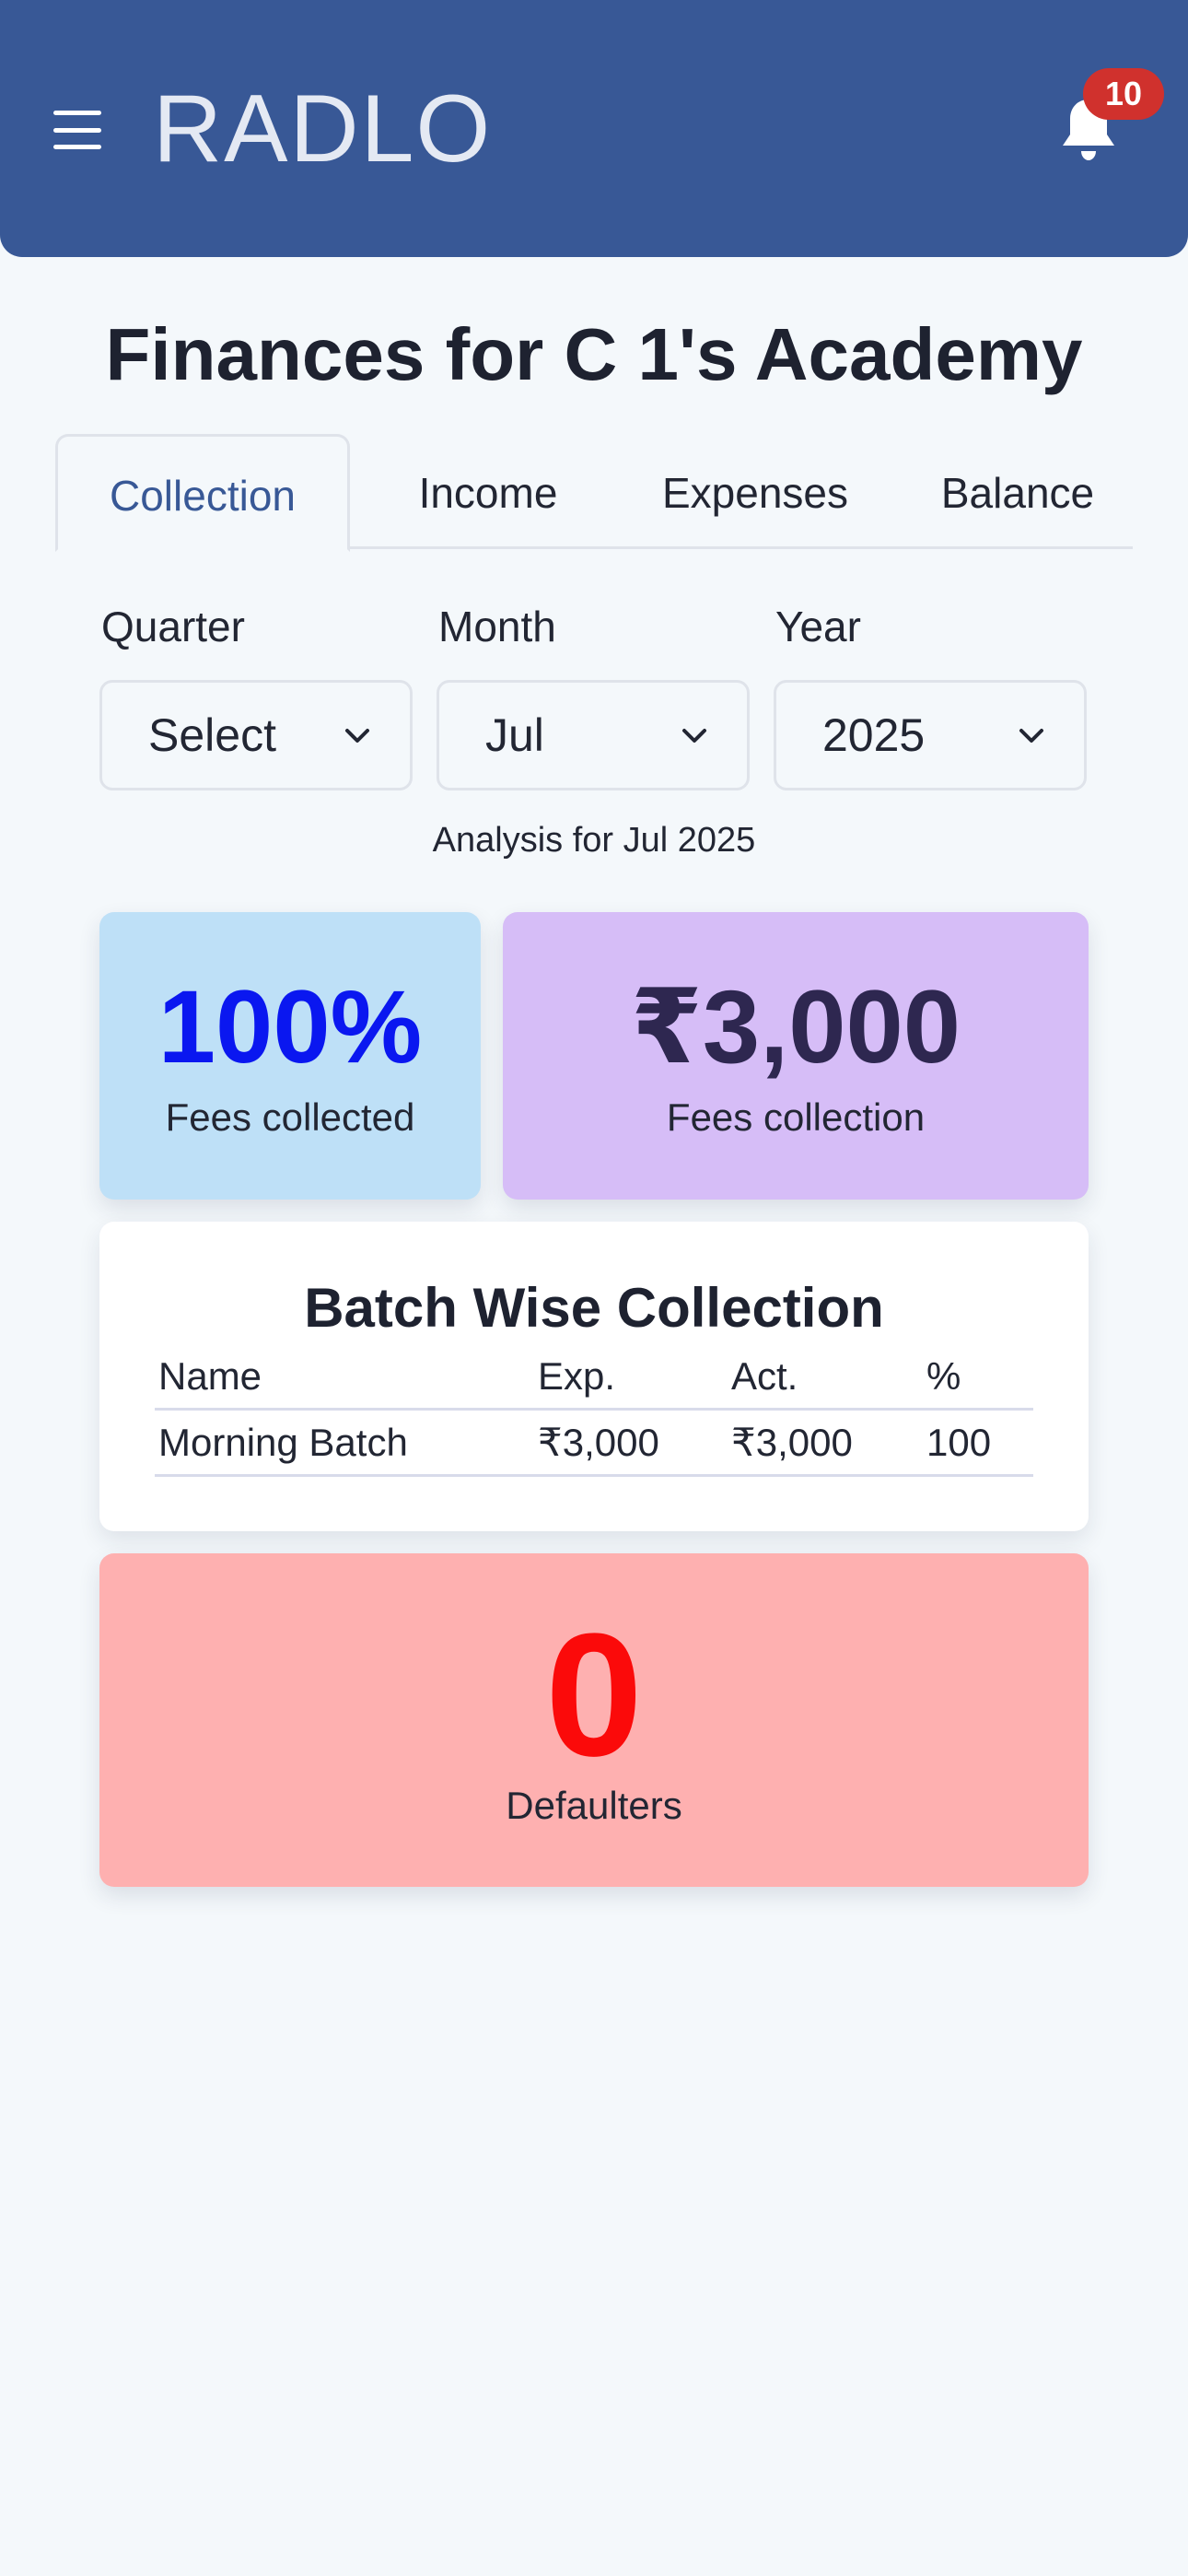 The image size is (1188, 2576). I want to click on fees-collected-percent: 100%, so click(290, 1026).